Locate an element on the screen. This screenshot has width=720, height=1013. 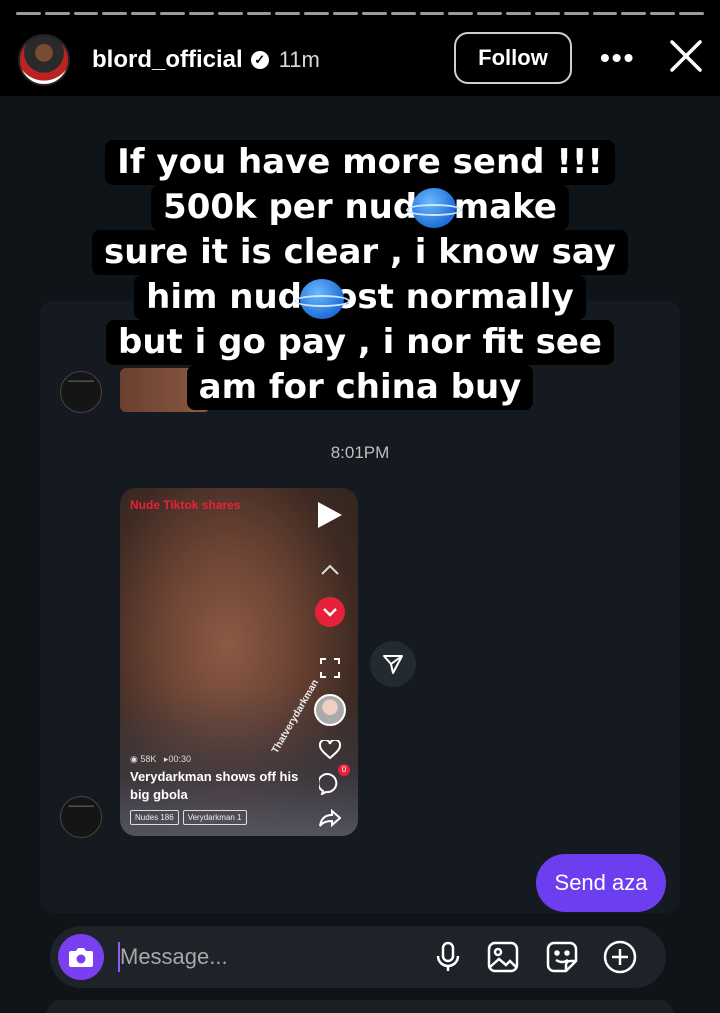
profile-avatar is located at coordinates (44, 60).